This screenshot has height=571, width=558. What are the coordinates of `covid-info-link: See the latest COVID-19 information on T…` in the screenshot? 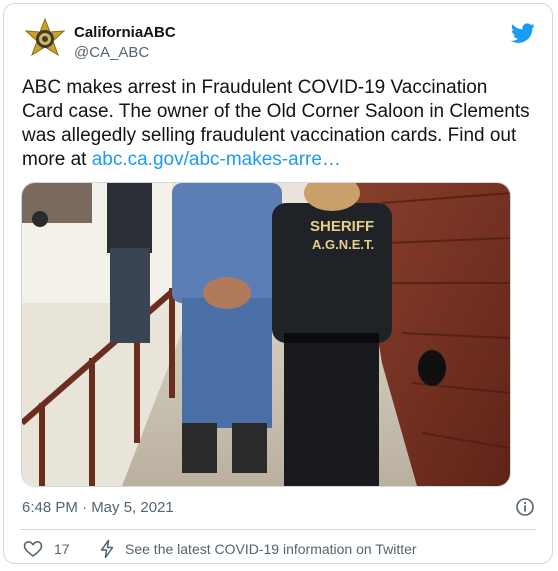 It's located at (271, 549).